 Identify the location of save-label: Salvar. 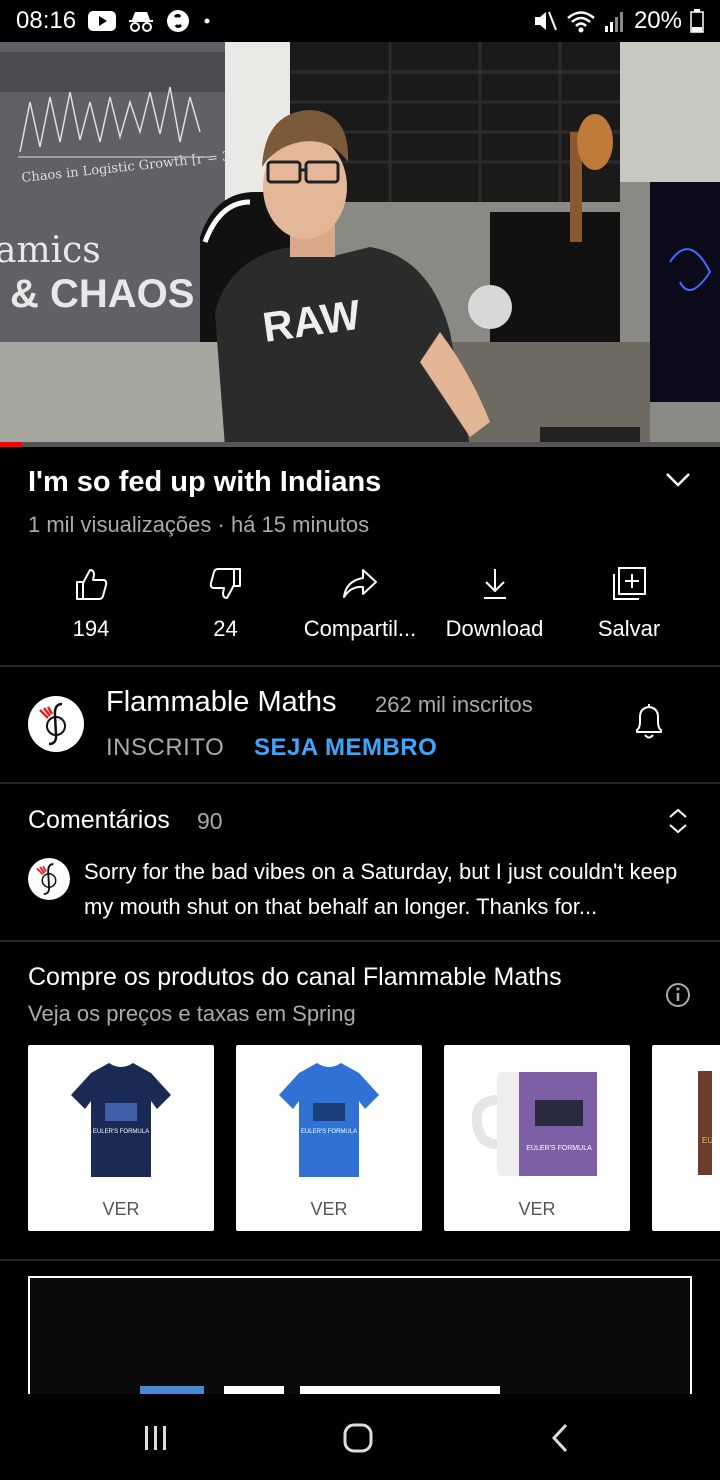
(629, 628).